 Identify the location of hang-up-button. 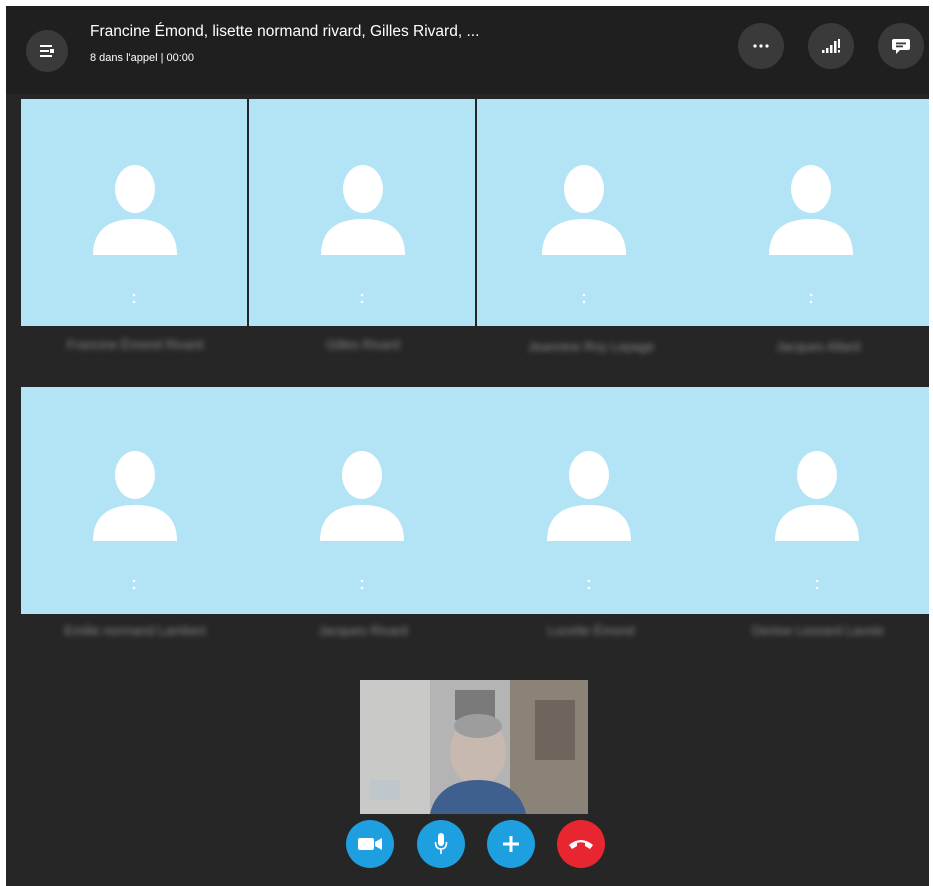
(581, 844).